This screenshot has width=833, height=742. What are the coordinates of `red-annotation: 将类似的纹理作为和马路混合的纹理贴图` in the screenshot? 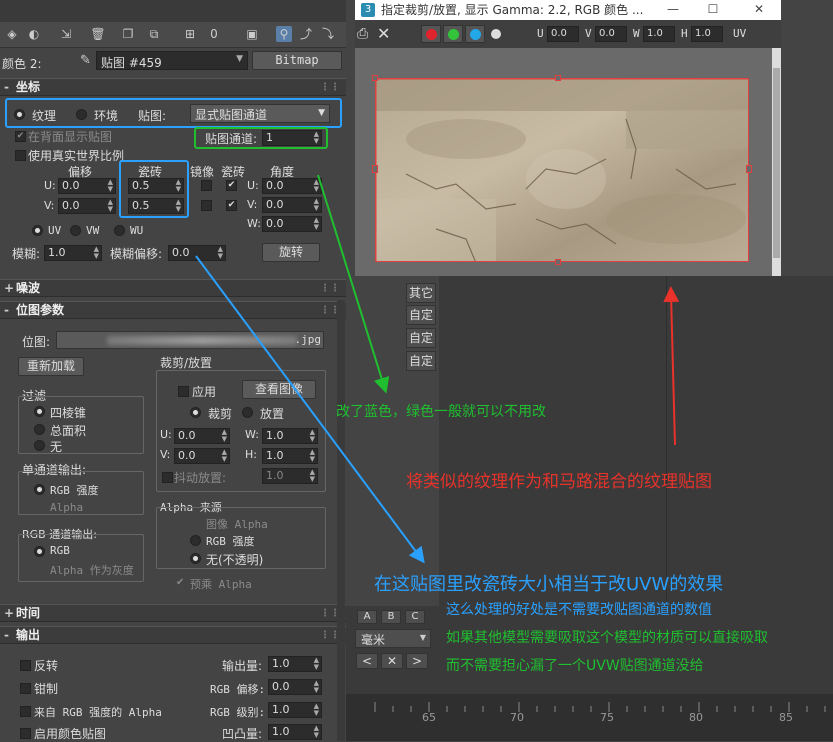 It's located at (559, 482).